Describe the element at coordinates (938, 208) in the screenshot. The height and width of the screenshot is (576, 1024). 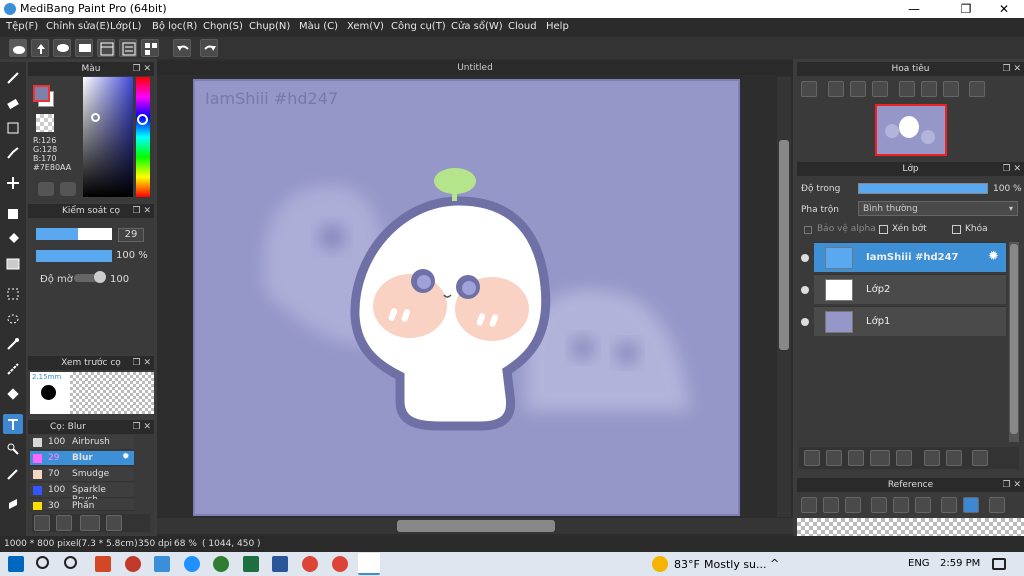
I see `blend-mode-select: Bình thường ▾` at that location.